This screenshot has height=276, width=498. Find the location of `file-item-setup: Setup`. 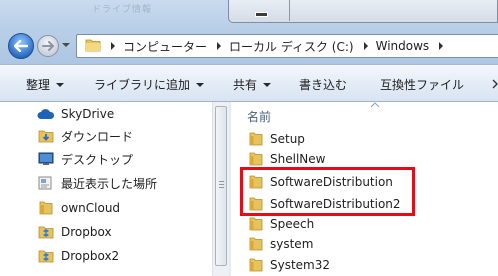

file-item-setup: Setup is located at coordinates (277, 139).